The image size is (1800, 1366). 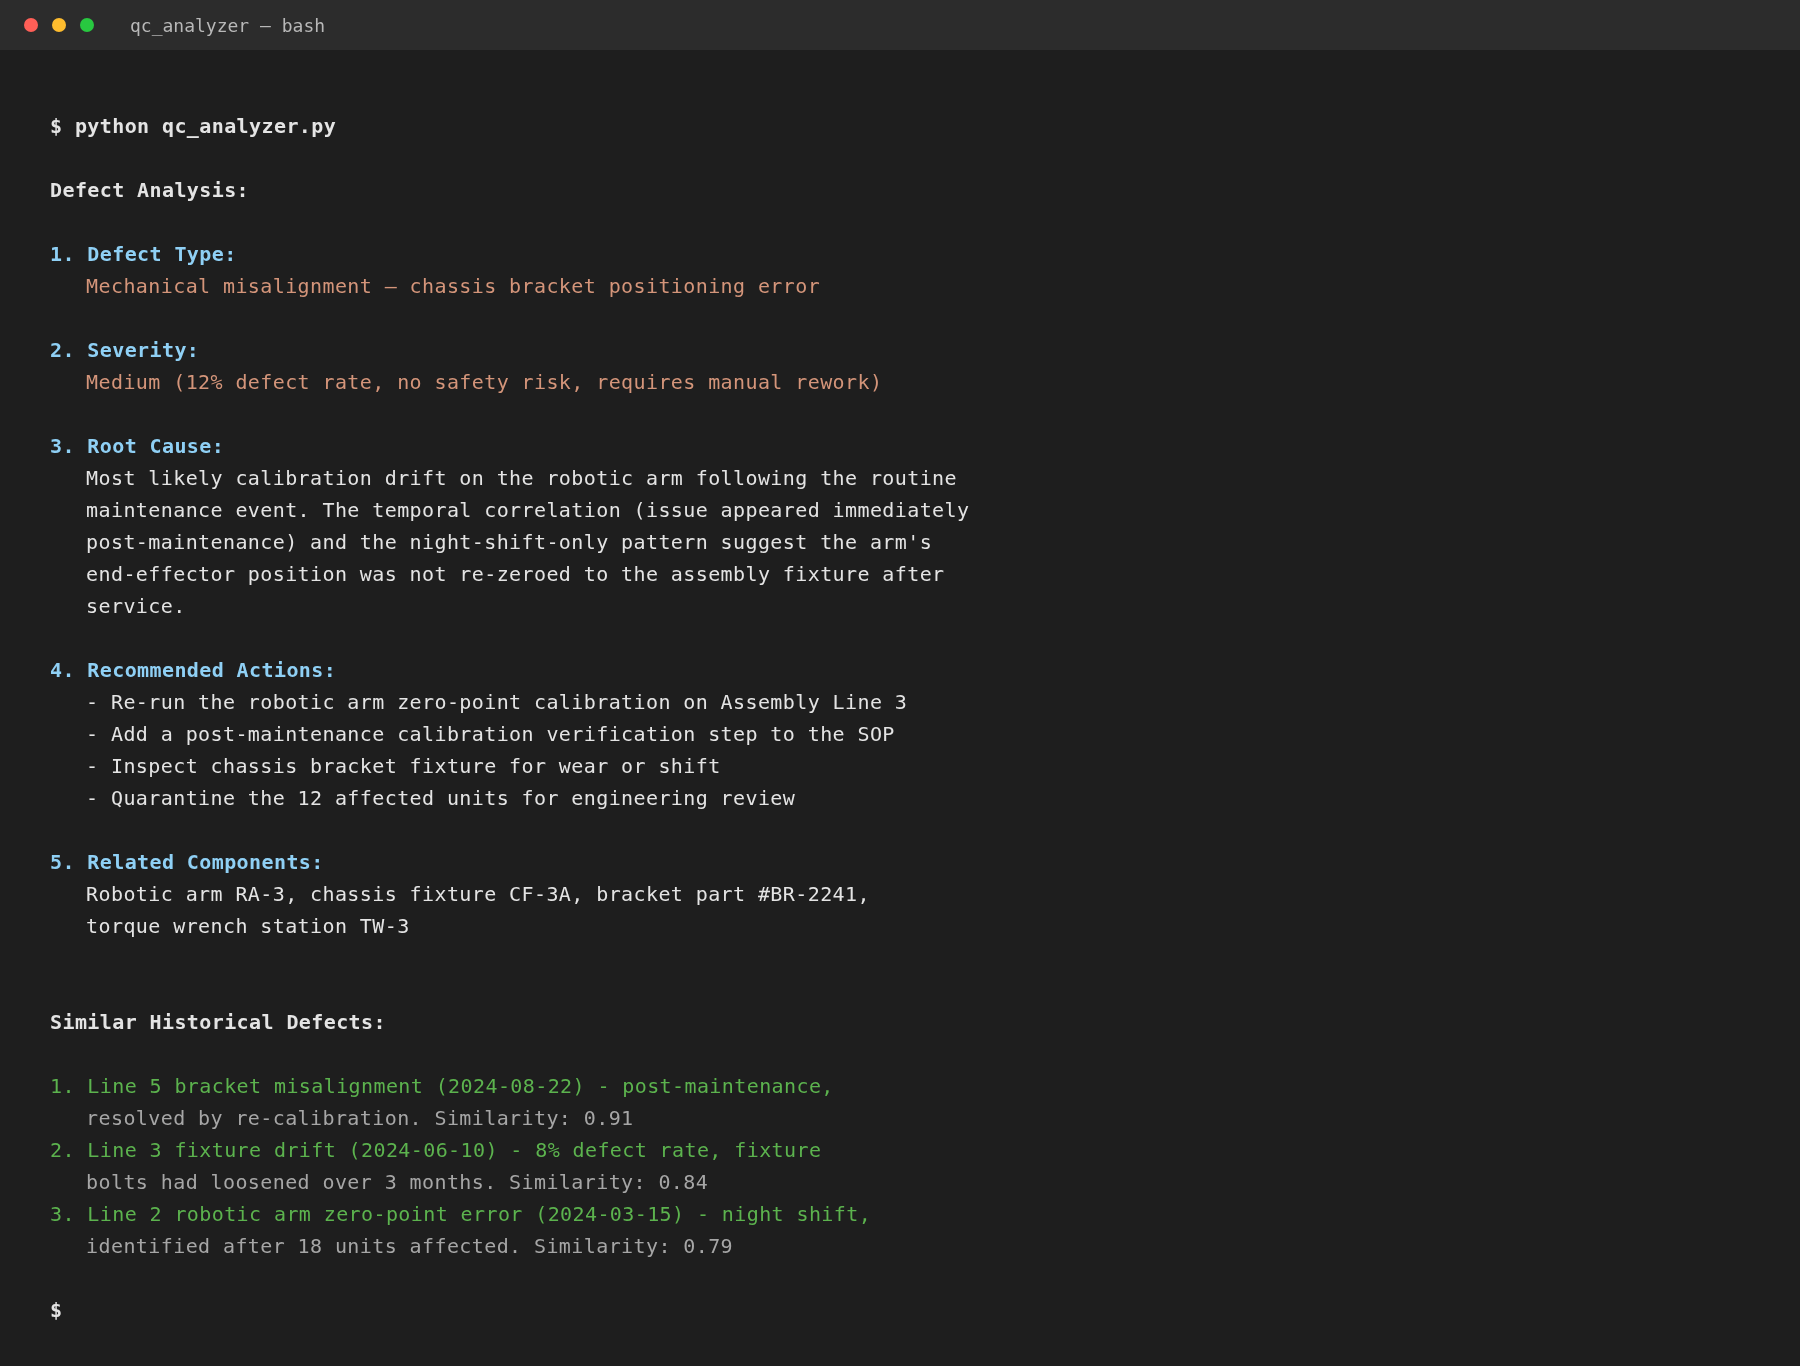 What do you see at coordinates (144, 254) in the screenshot?
I see `section-title: 1. Defect Type:` at bounding box center [144, 254].